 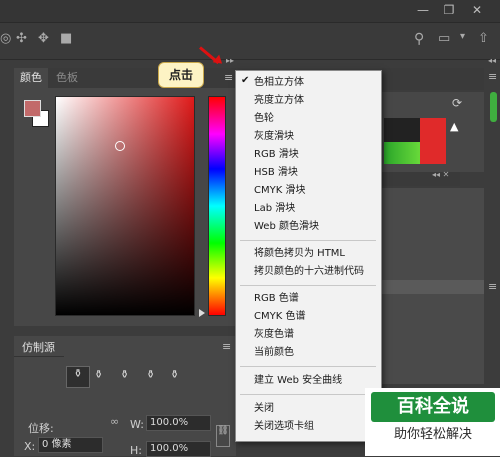 What do you see at coordinates (114, 421) in the screenshot?
I see `link-icon: ∞` at bounding box center [114, 421].